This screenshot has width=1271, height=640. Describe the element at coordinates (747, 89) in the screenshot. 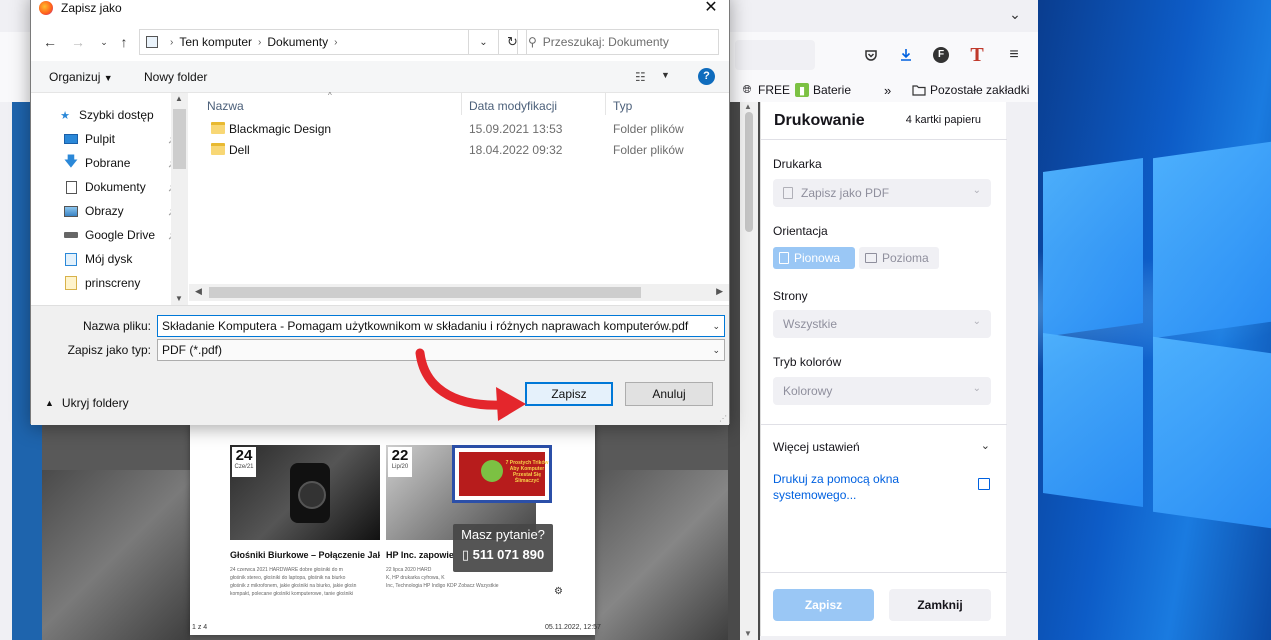

I see `globe-icon: 🌐︎` at that location.